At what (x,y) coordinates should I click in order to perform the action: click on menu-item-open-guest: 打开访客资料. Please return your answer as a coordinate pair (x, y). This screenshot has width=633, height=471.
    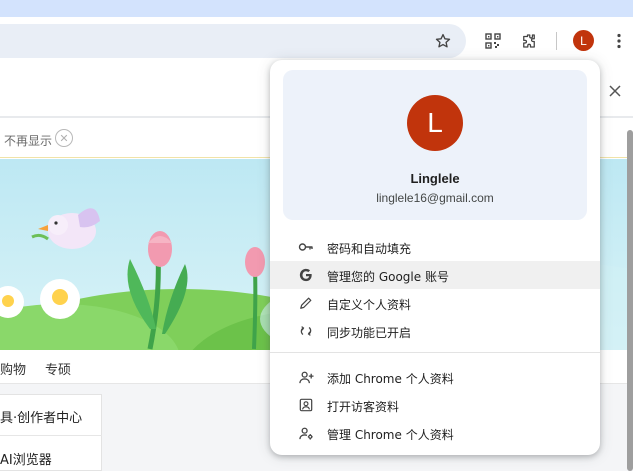
    Looking at the image, I should click on (435, 405).